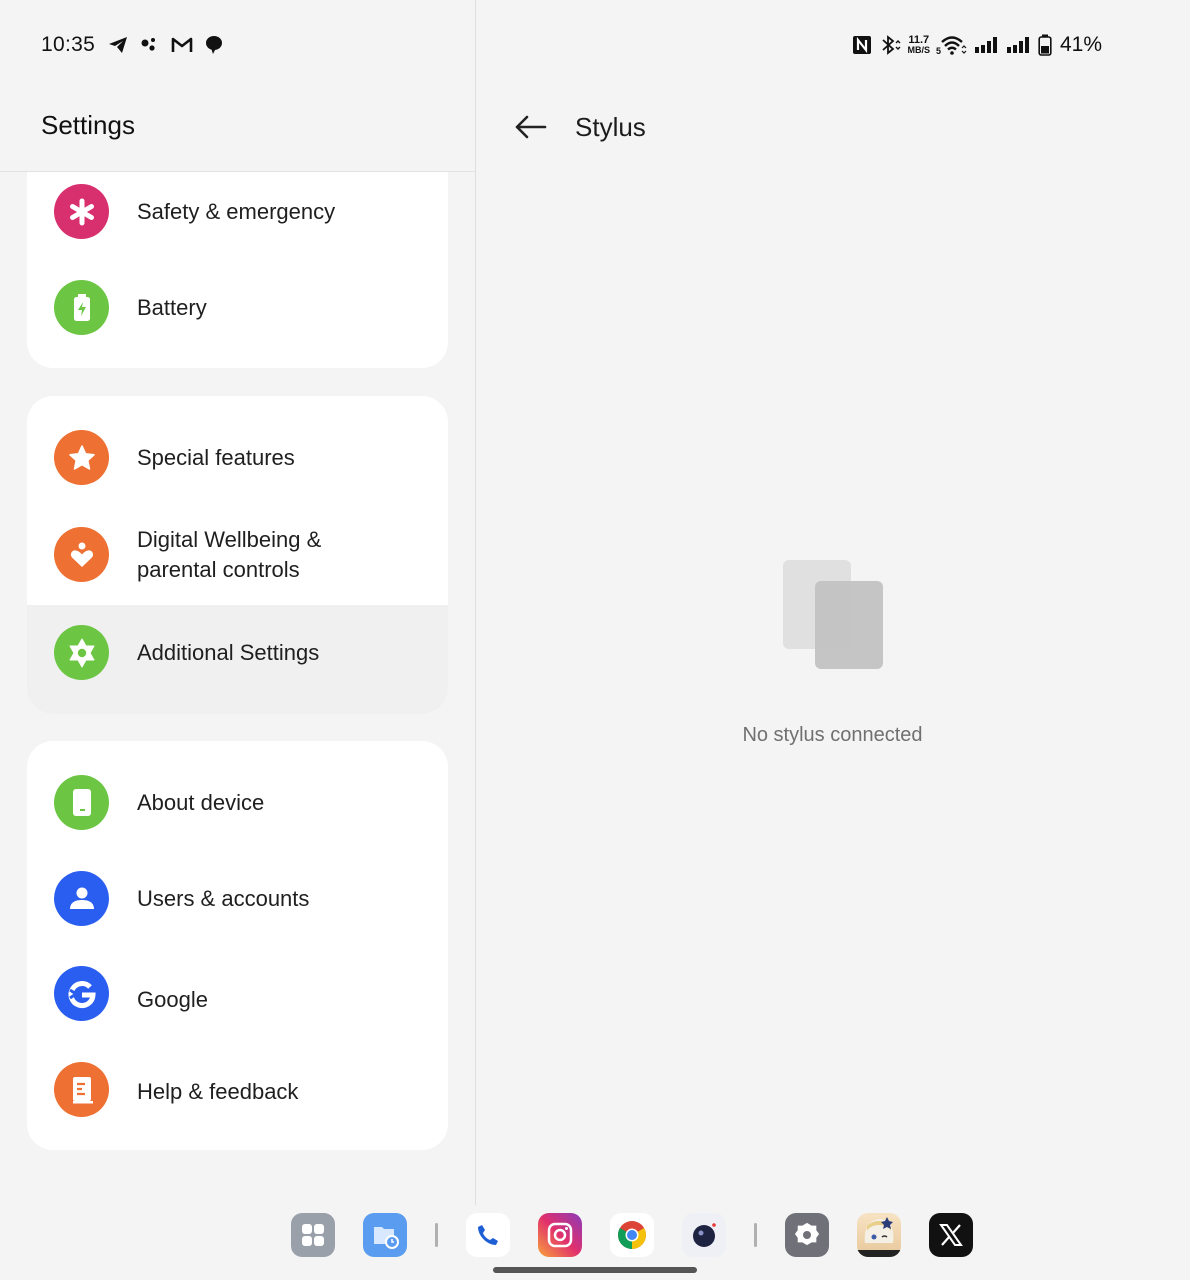  I want to click on empty-state-text: No stylus connected, so click(832, 735).